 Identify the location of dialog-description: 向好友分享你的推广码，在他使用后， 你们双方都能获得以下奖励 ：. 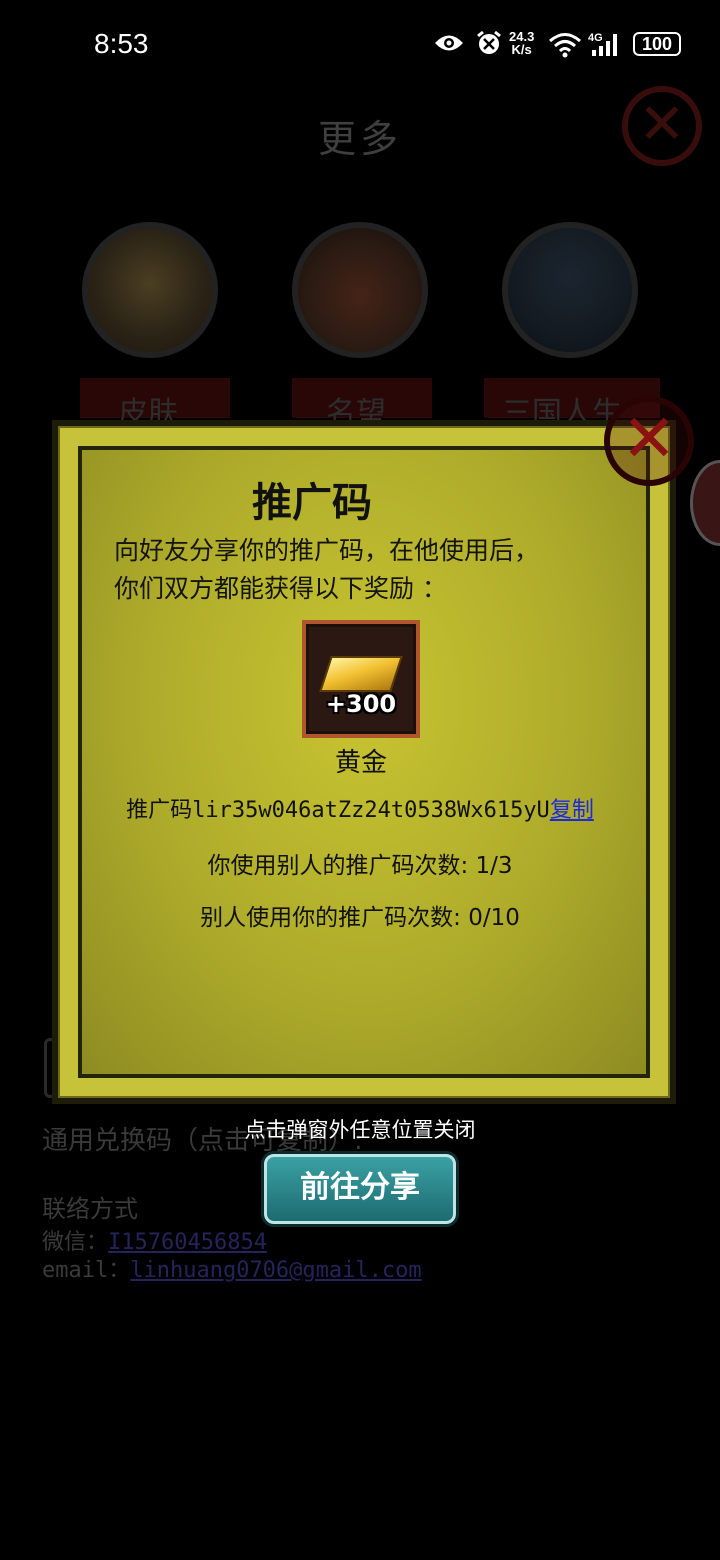
(354, 570).